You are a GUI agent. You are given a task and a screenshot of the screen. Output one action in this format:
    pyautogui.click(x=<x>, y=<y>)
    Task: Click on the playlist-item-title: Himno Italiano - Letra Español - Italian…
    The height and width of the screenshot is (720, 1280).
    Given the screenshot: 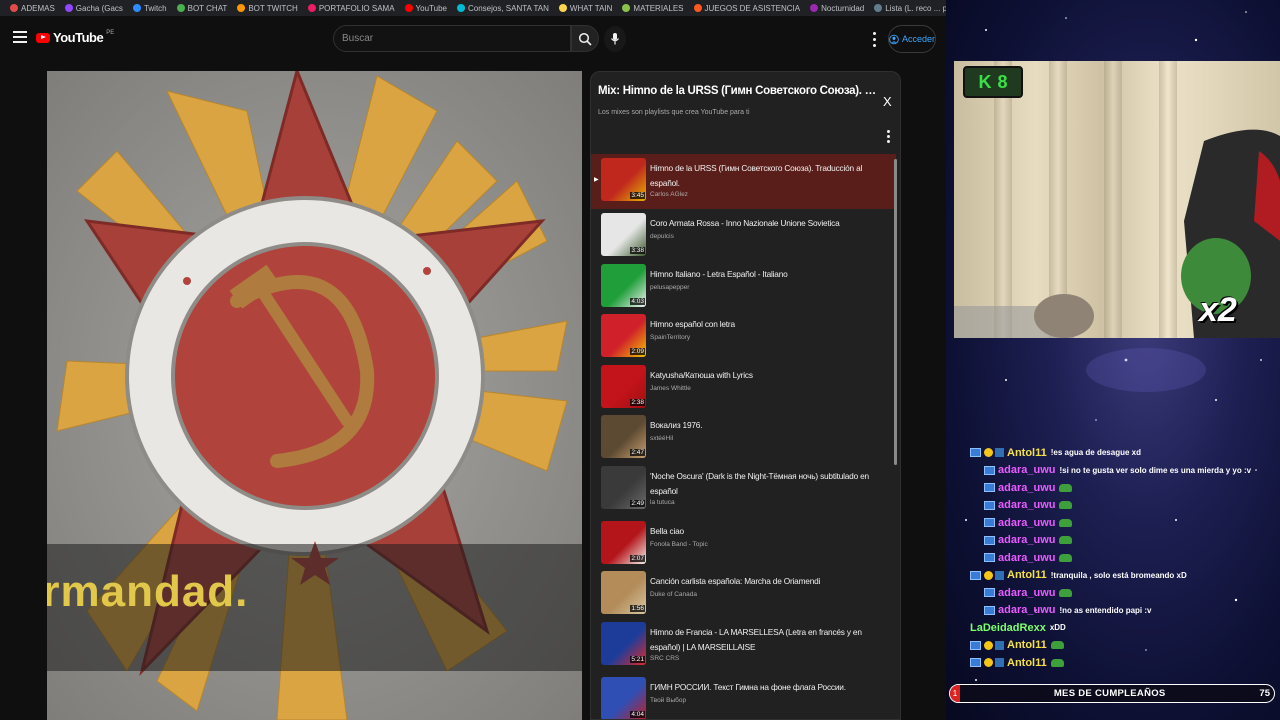 What is the action you would take?
    pyautogui.click(x=767, y=274)
    